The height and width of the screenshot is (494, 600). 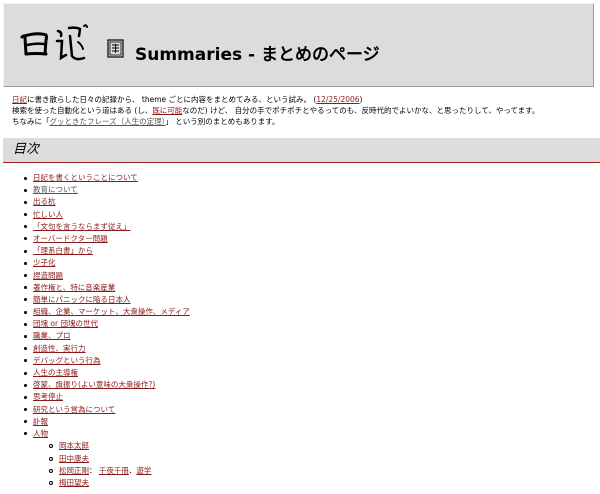 What do you see at coordinates (300, 288) in the screenshot?
I see `list-item: 著作権と、特に音楽産業` at bounding box center [300, 288].